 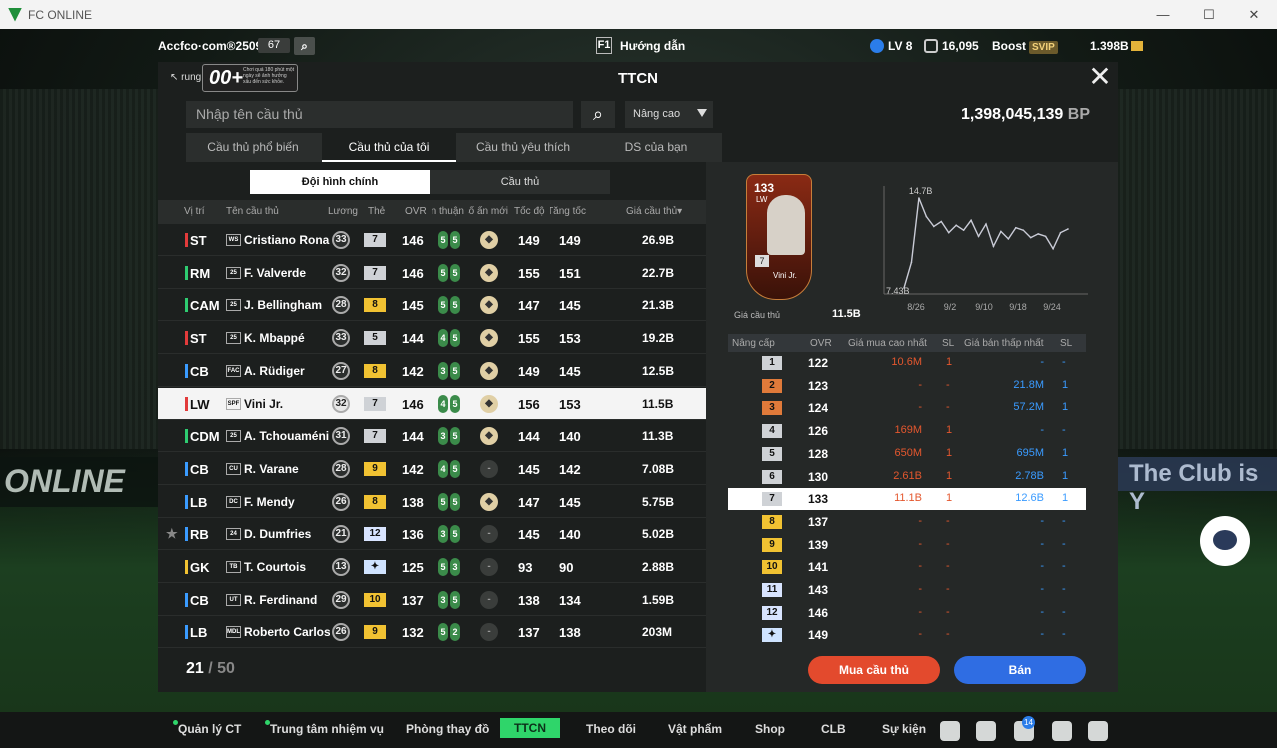 I want to click on table-row: GK TB T. Courtois 13 ✦ 125 5 3 - 93 90 2.88B, so click(x=432, y=567).